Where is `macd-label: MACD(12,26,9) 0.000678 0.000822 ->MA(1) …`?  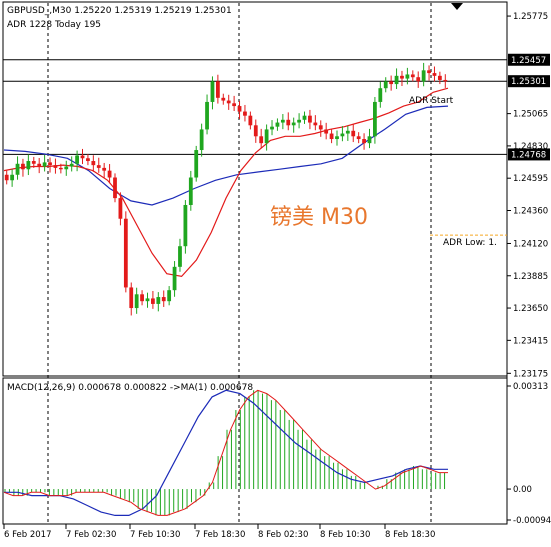 macd-label: MACD(12,26,9) 0.000678 0.000822 ->MA(1) … is located at coordinates (130, 388).